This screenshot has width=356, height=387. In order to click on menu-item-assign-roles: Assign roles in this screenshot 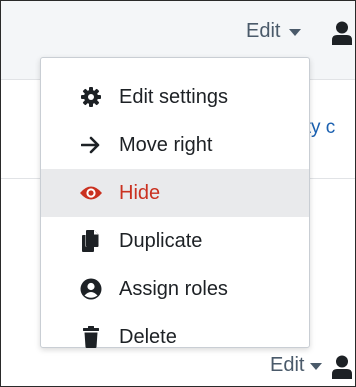, I will do `click(175, 289)`.